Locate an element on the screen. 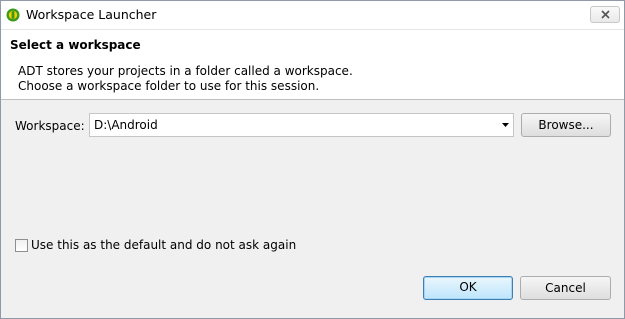  header-title: Select a workspace is located at coordinates (75, 45).